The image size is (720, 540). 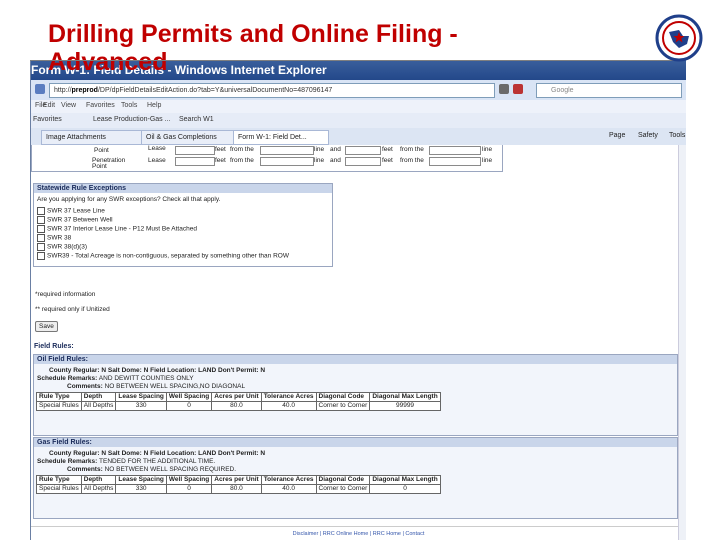 What do you see at coordinates (47, 119) in the screenshot?
I see `favorites-button: Favorites` at bounding box center [47, 119].